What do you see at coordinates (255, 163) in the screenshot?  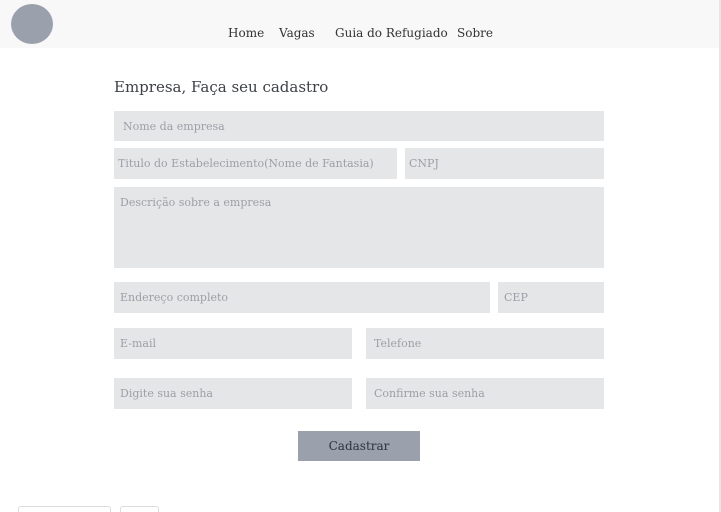 I see `trade-name-input` at bounding box center [255, 163].